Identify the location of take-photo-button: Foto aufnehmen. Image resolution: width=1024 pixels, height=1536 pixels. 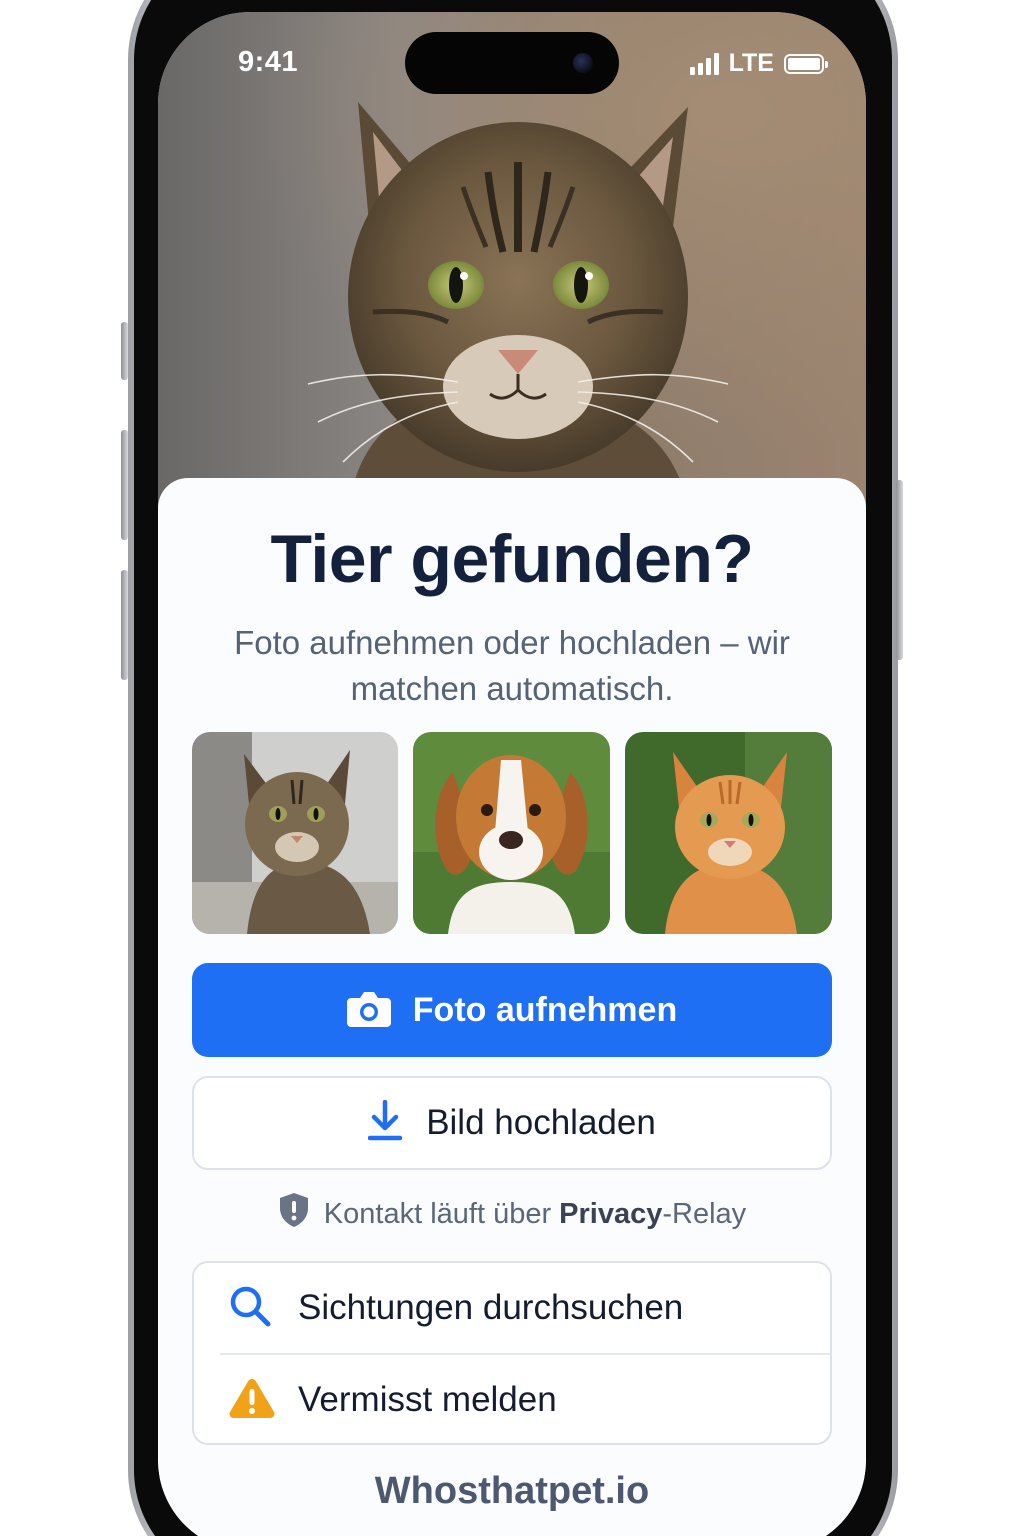
(512, 1010).